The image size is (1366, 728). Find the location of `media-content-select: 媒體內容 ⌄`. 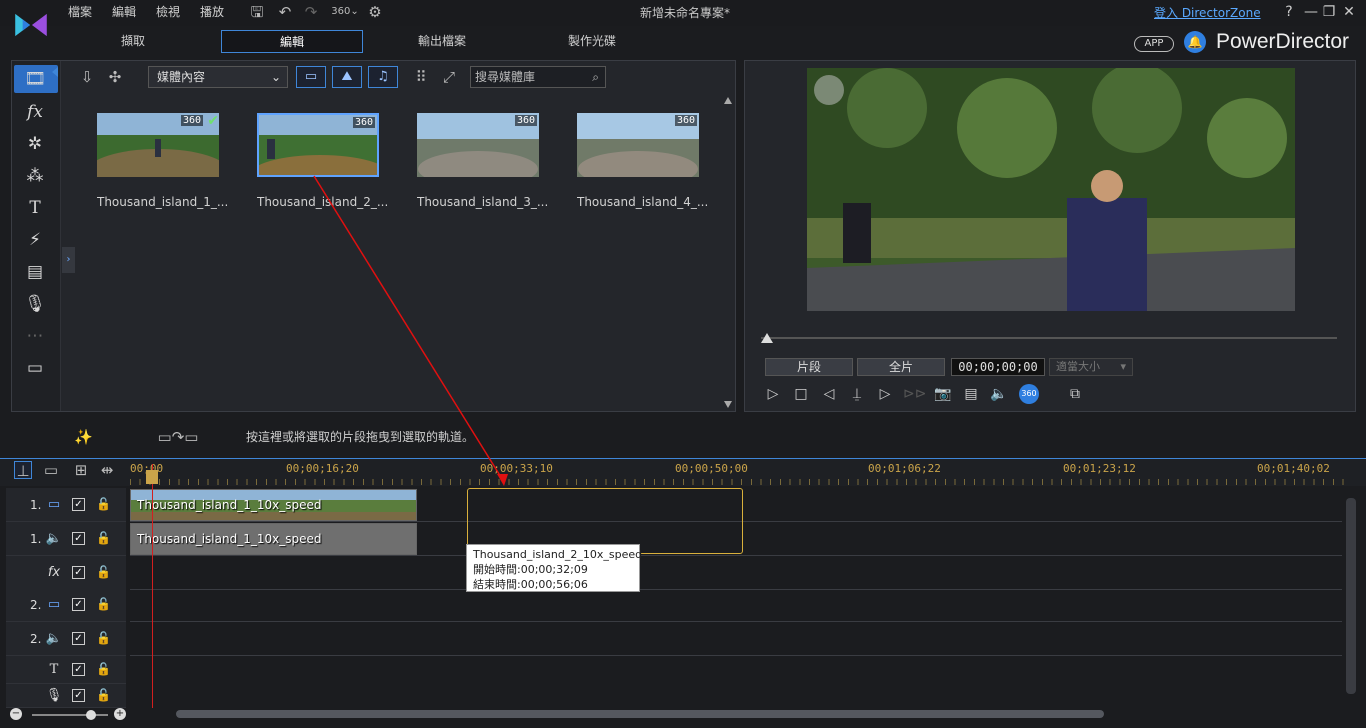

media-content-select: 媒體內容 ⌄ is located at coordinates (218, 77).